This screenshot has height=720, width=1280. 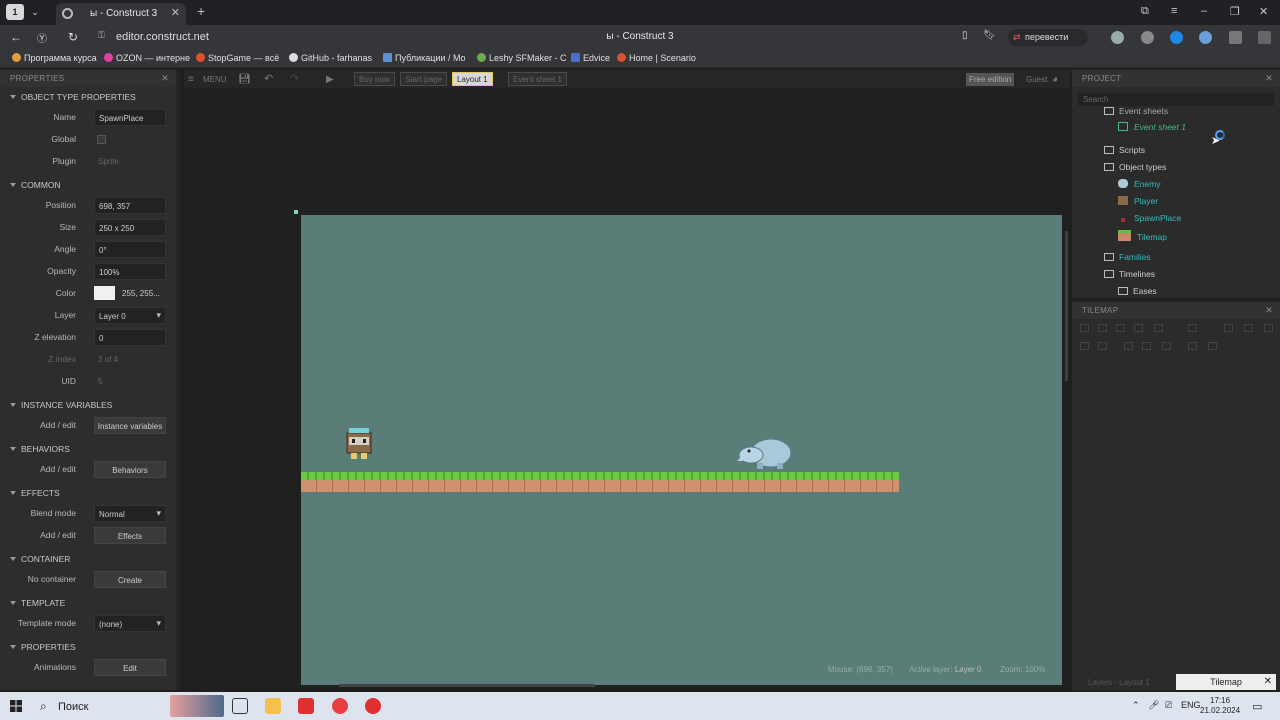 What do you see at coordinates (130, 623) in the screenshot?
I see `template-mode-select: (none)` at bounding box center [130, 623].